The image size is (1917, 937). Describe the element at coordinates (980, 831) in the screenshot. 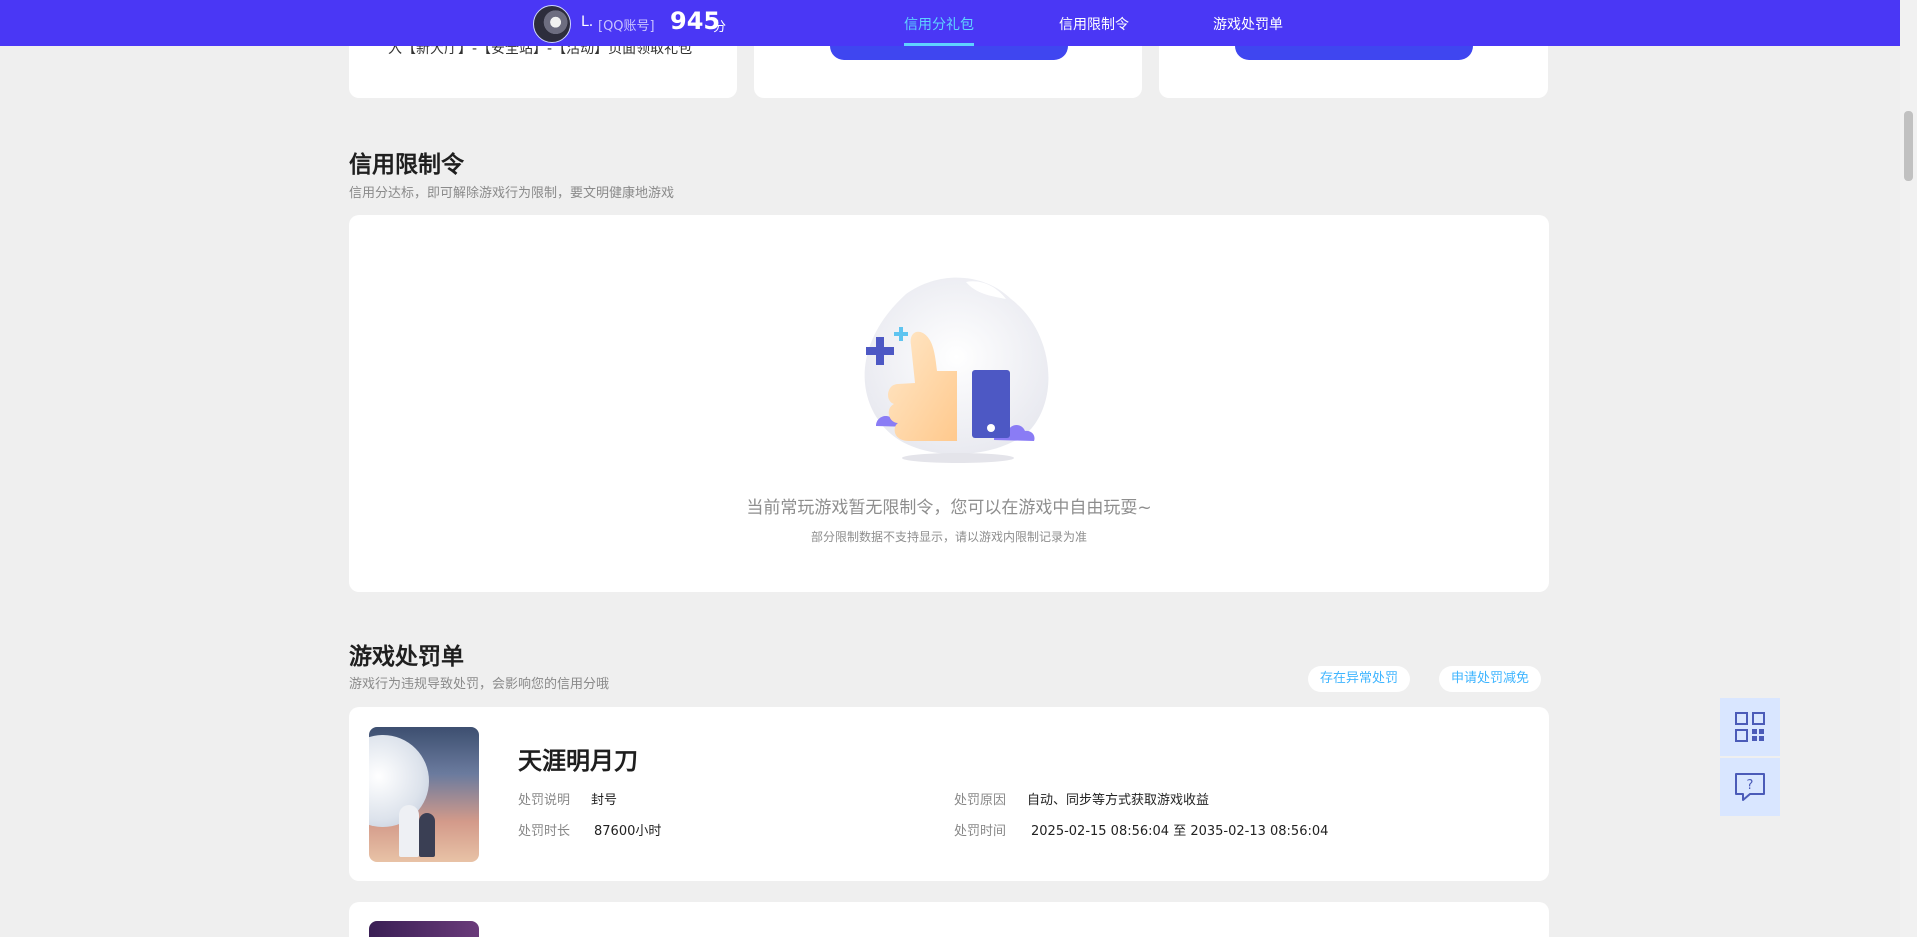

I see `penalty-time-label: 处罚时间` at that location.